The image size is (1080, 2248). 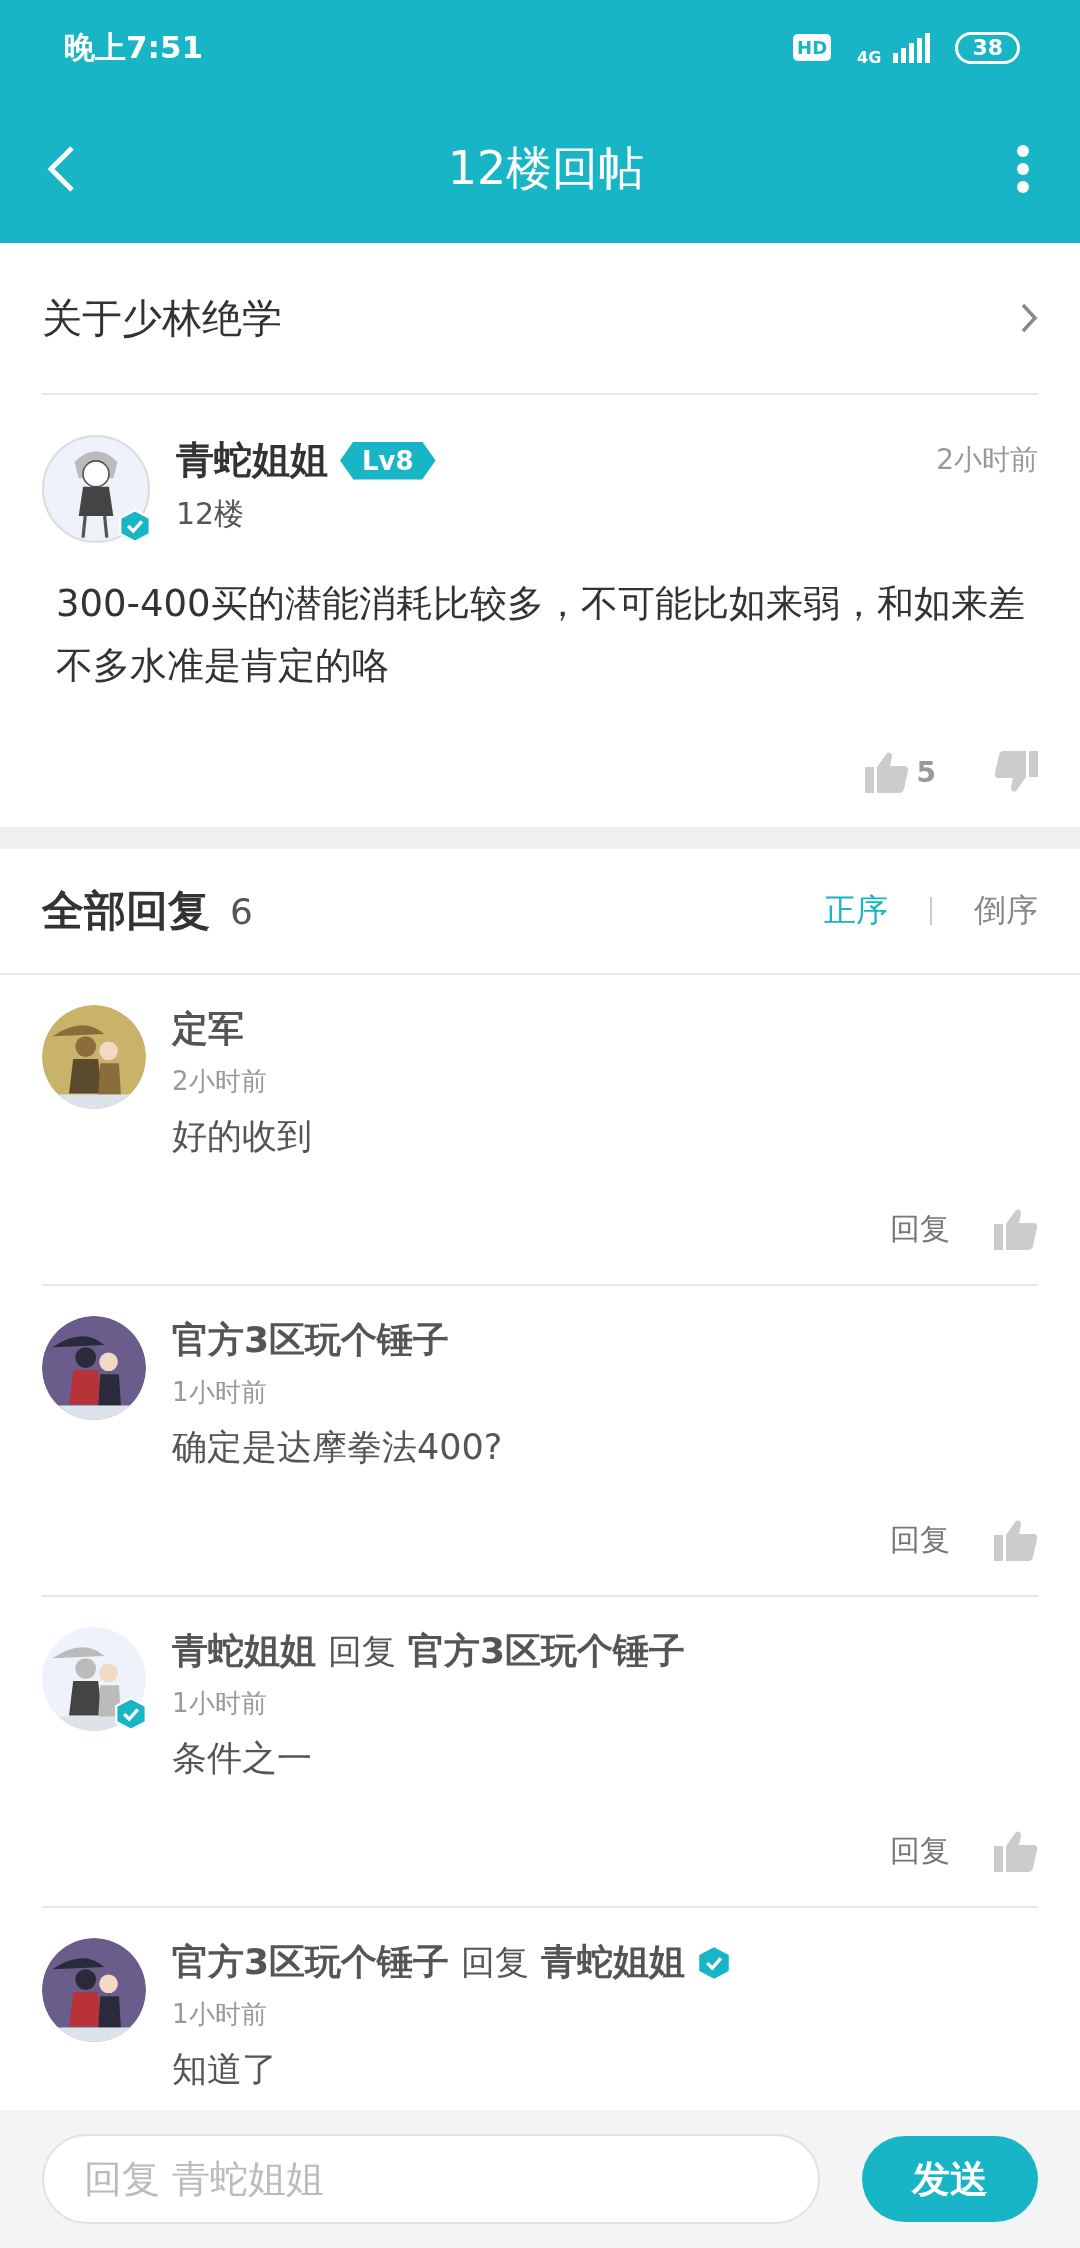 What do you see at coordinates (219, 1081) in the screenshot?
I see `comment-time: 2小时前` at bounding box center [219, 1081].